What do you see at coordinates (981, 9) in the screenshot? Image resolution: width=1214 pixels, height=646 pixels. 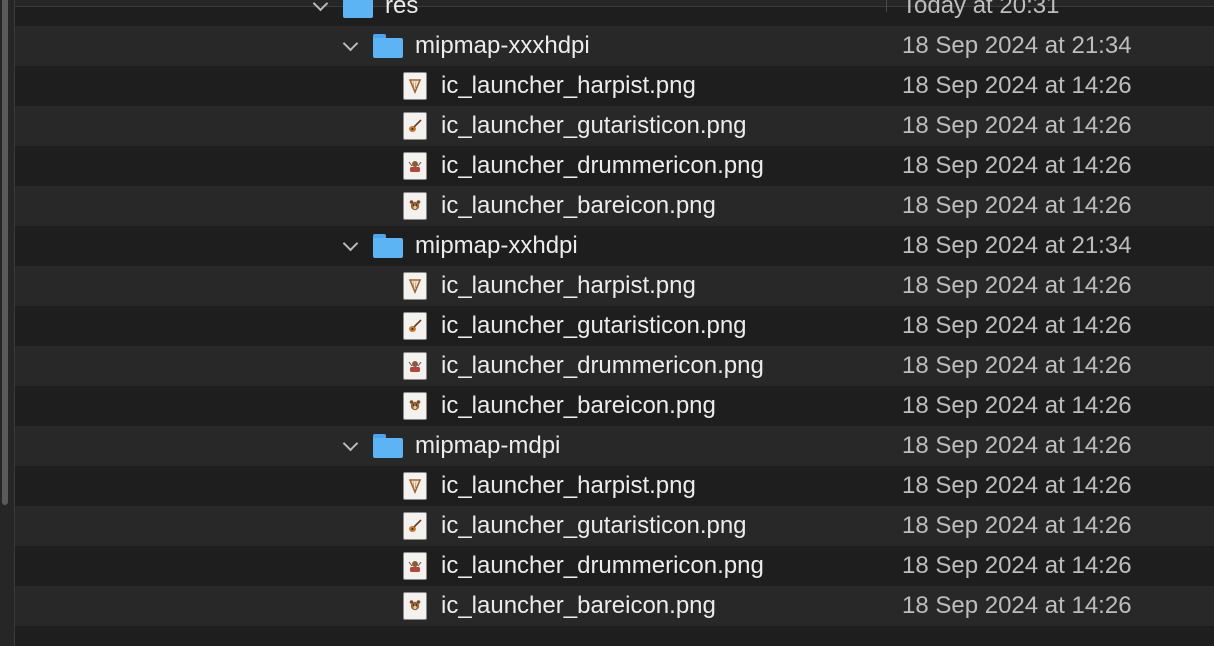 I see `date-modified: Today at 20:31` at bounding box center [981, 9].